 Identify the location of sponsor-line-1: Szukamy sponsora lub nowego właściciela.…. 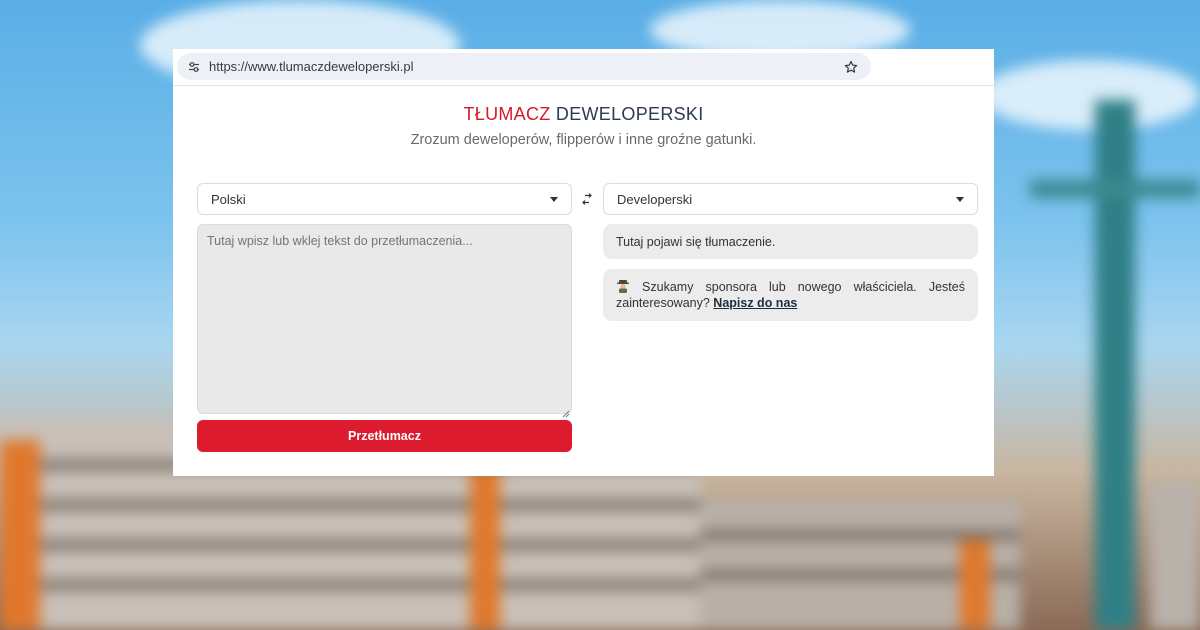
(790, 287).